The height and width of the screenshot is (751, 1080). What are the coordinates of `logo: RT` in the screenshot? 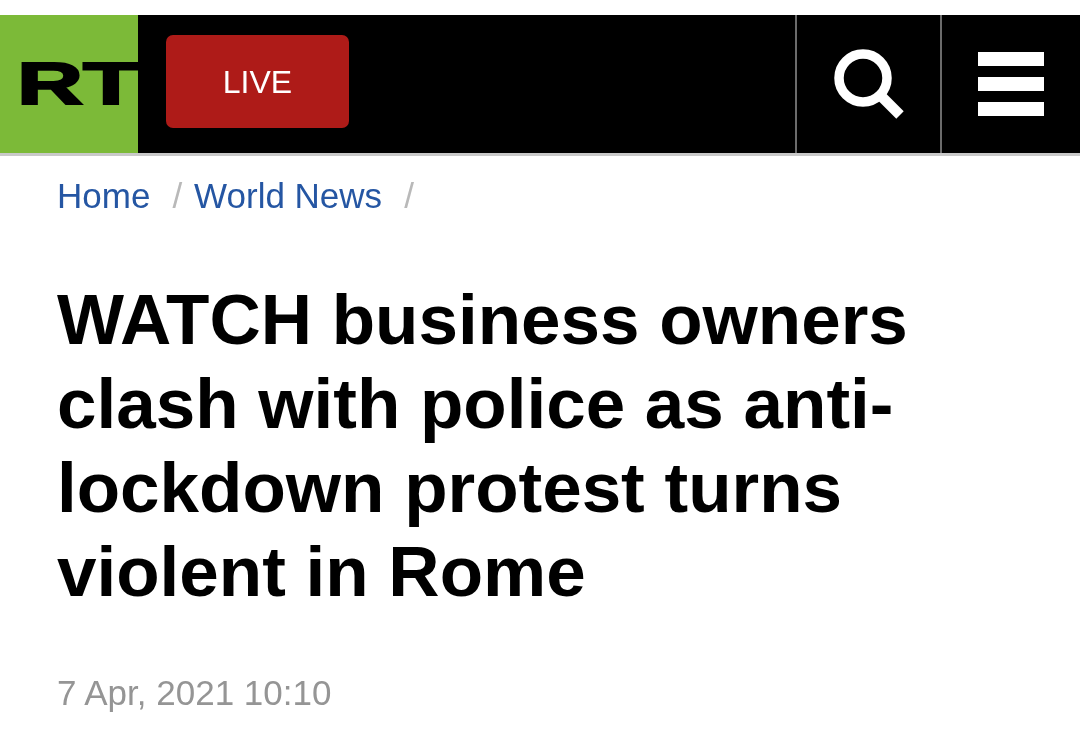 It's located at (69, 84).